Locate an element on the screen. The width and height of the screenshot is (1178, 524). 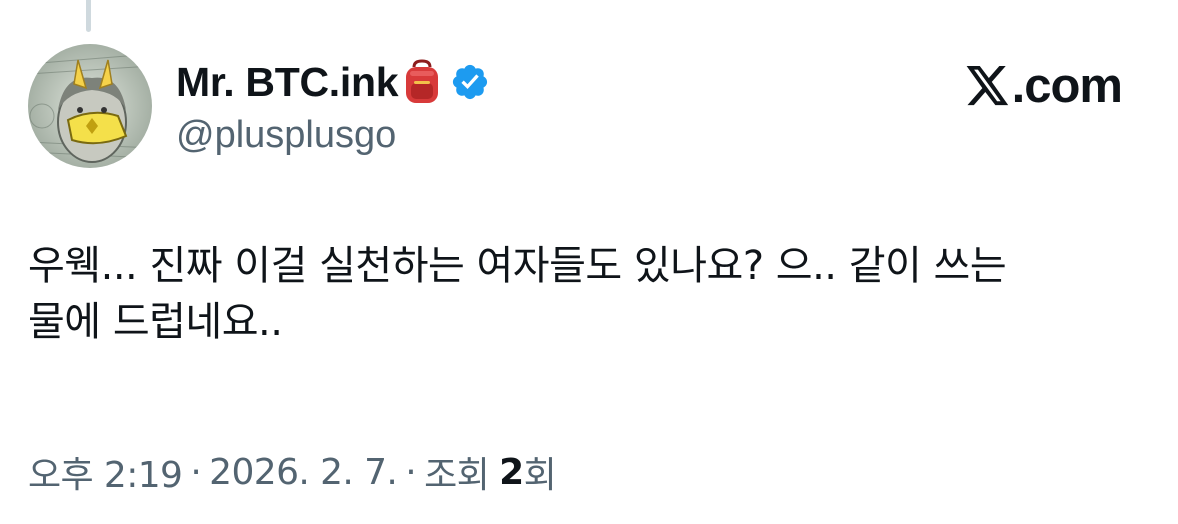
tweet-metadata: 오후 2:19 · 2026. 2. 7. · 조회 2 회 is located at coordinates (292, 472).